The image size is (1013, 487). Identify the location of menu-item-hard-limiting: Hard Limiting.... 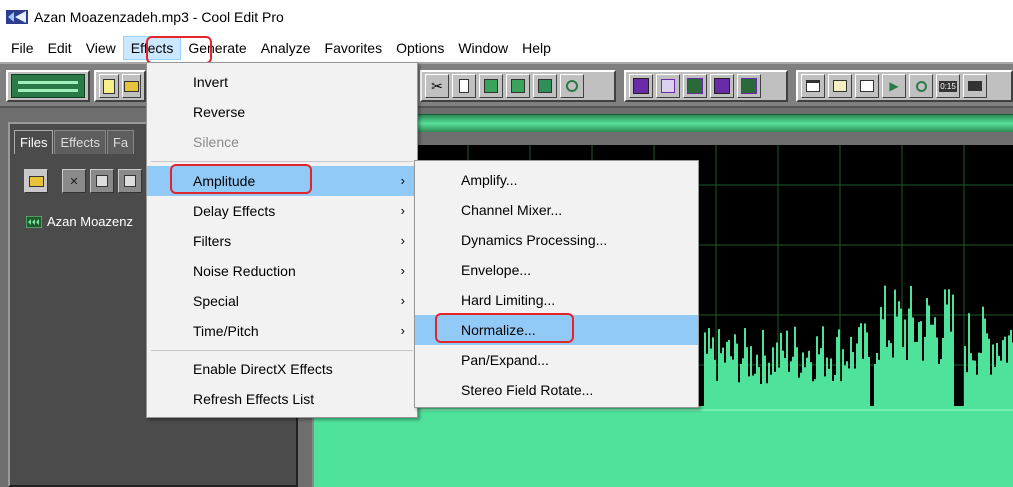
(556, 300).